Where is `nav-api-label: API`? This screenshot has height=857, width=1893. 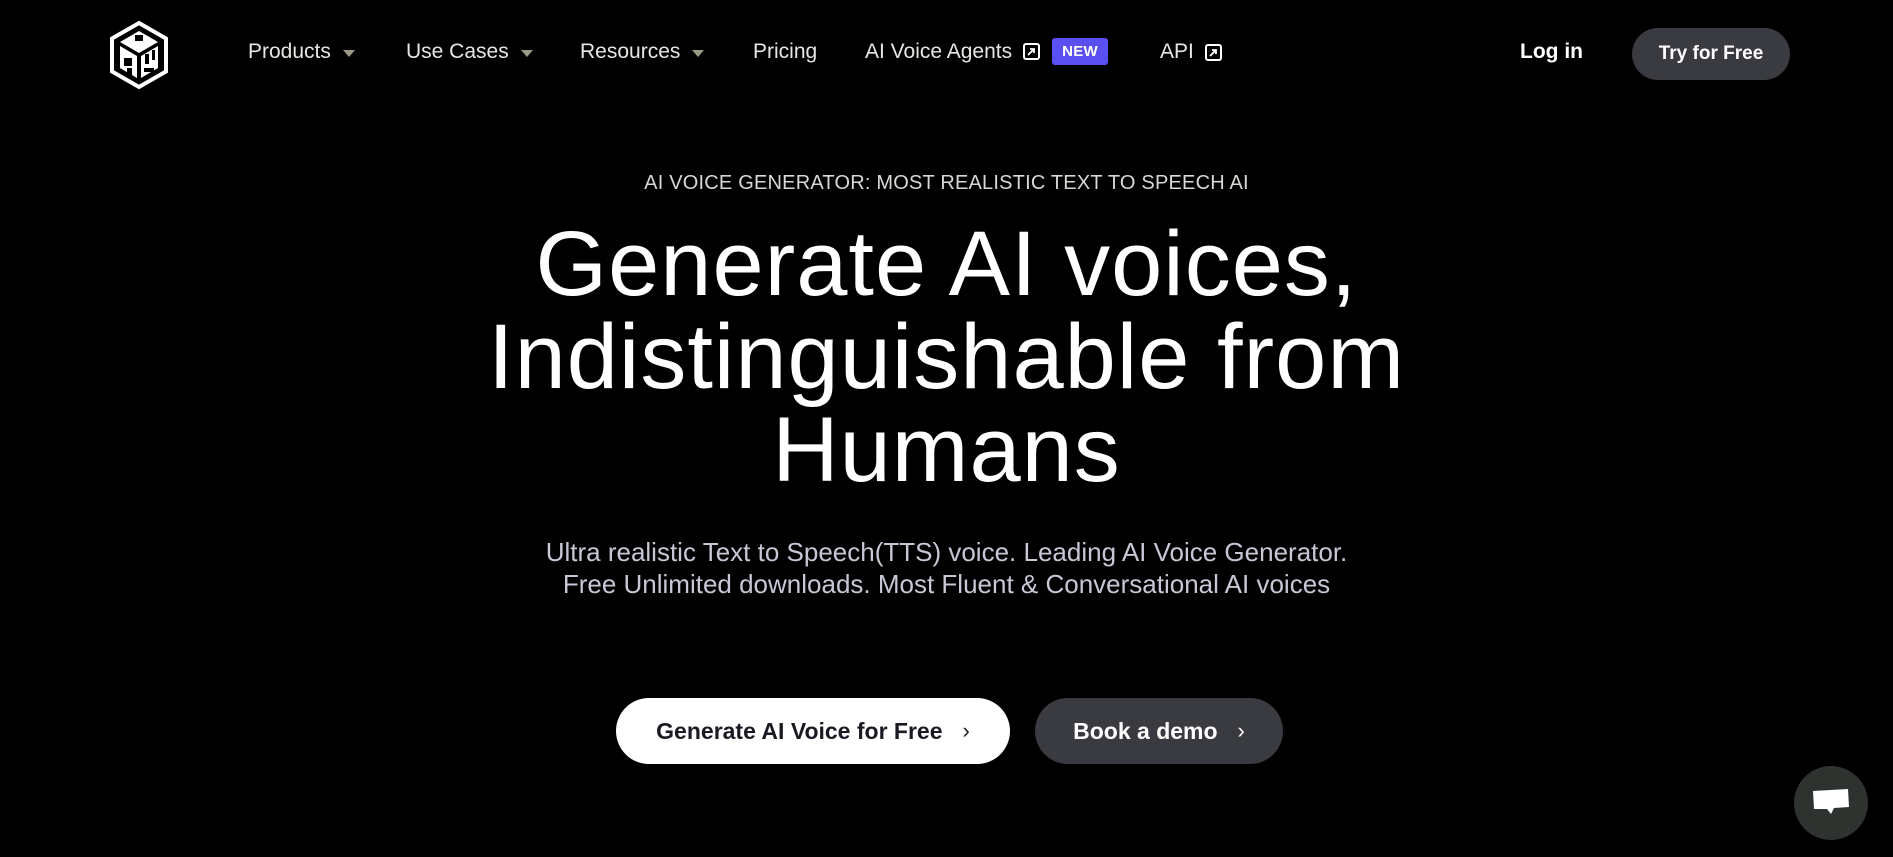
nav-api-label: API is located at coordinates (1177, 51).